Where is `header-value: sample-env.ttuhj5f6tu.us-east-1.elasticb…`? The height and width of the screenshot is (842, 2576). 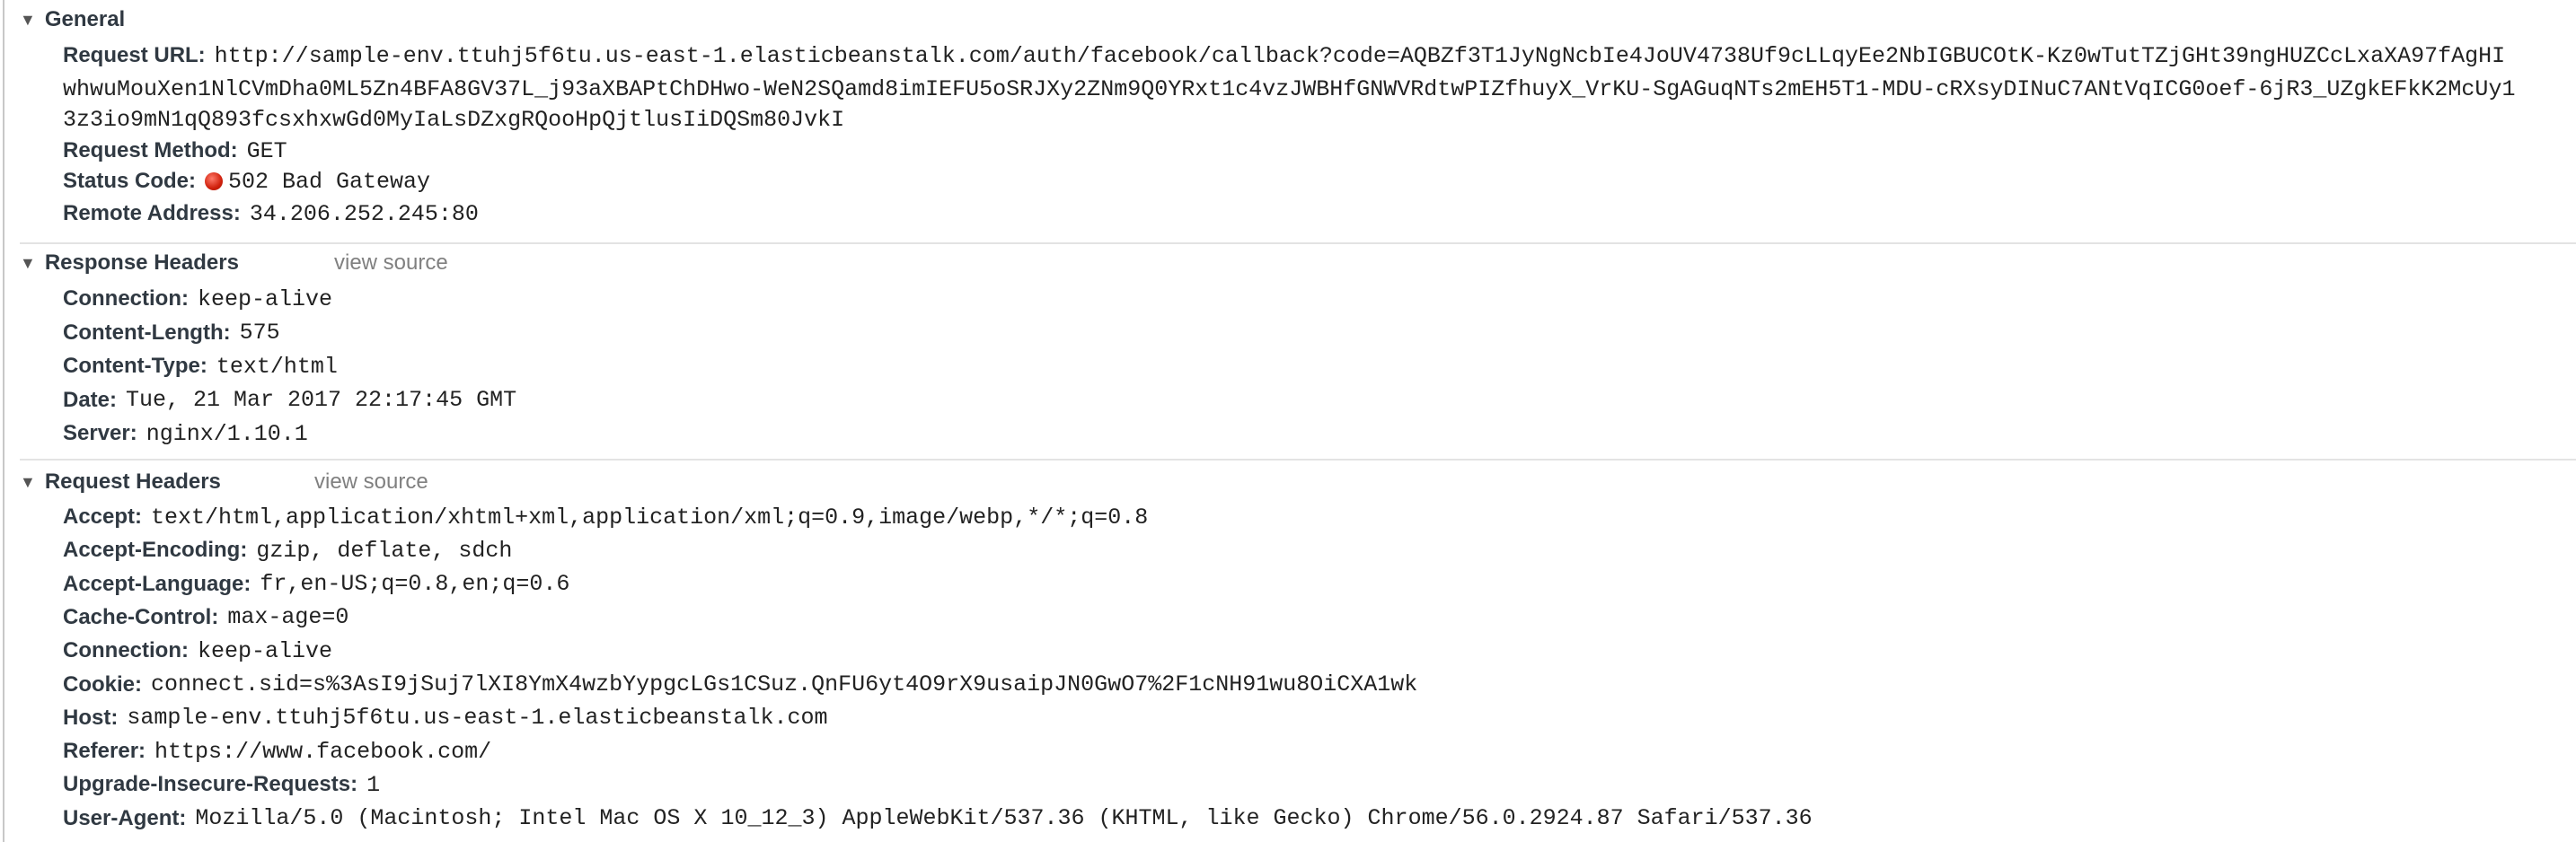 header-value: sample-env.ttuhj5f6tu.us-east-1.elasticb… is located at coordinates (477, 718).